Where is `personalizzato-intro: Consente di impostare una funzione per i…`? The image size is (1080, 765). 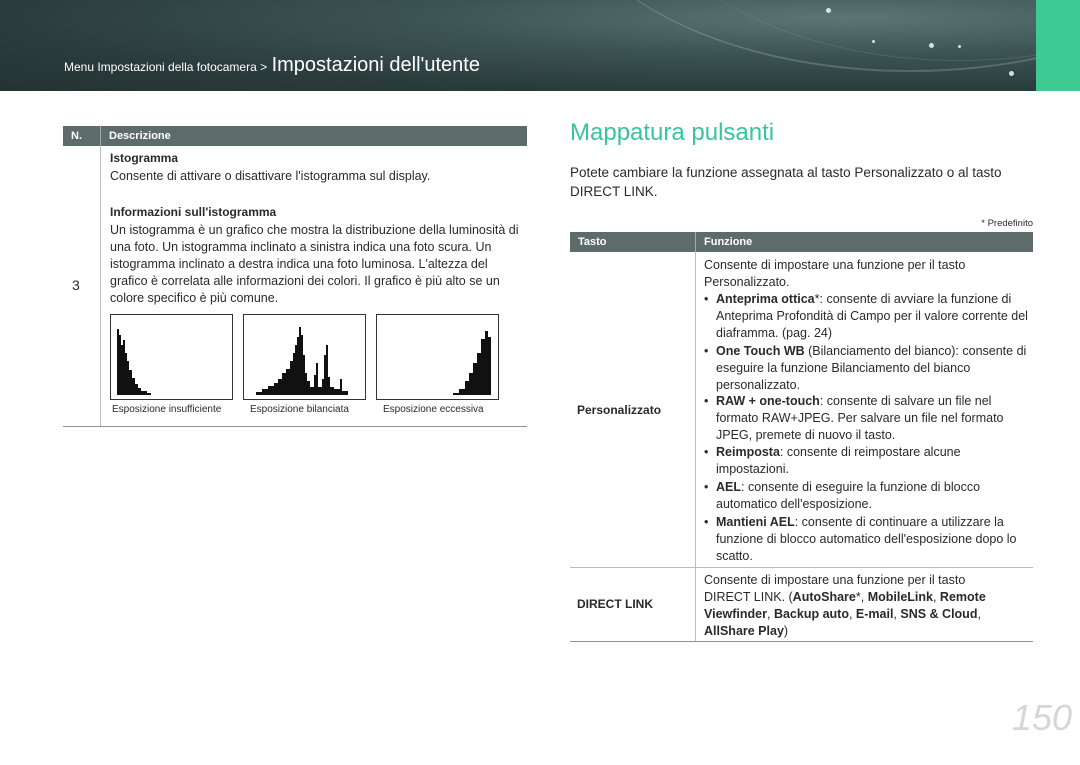 personalizzato-intro: Consente di impostare una funzione per i… is located at coordinates (835, 273).